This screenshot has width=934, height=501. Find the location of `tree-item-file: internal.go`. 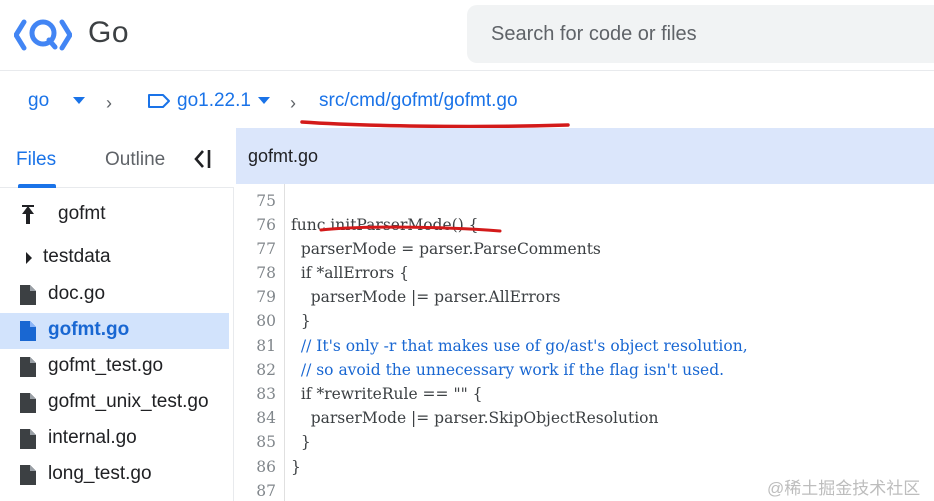

tree-item-file: internal.go is located at coordinates (114, 439).